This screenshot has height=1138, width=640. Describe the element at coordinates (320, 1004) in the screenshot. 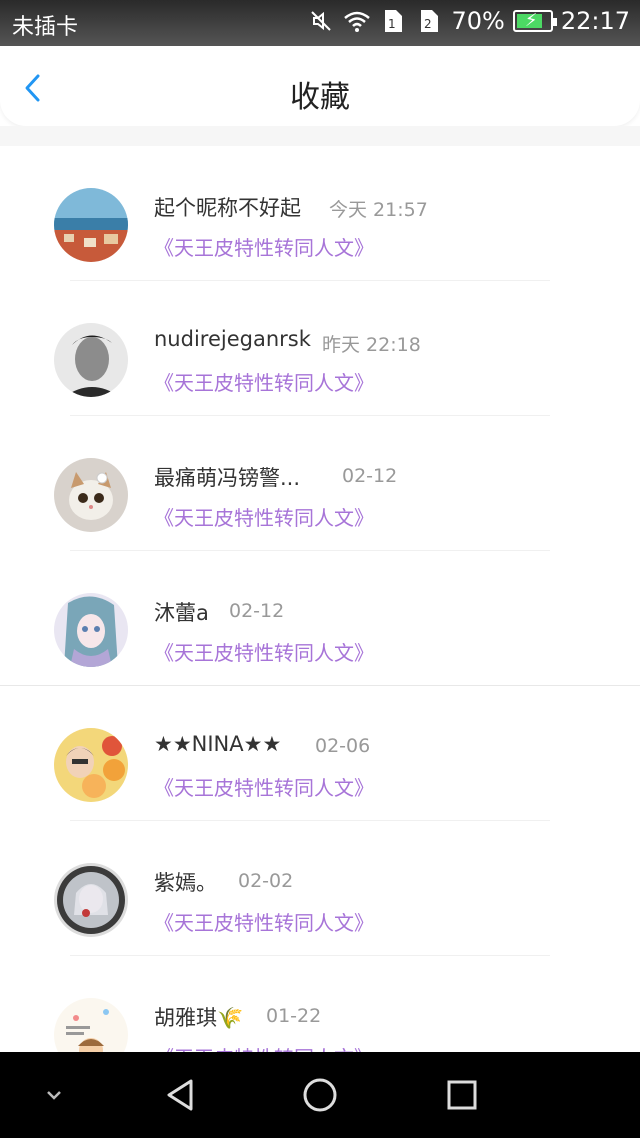

I see `list-item: 胡雅琪🌾 01-22 《天王皮特性转同人文》` at that location.